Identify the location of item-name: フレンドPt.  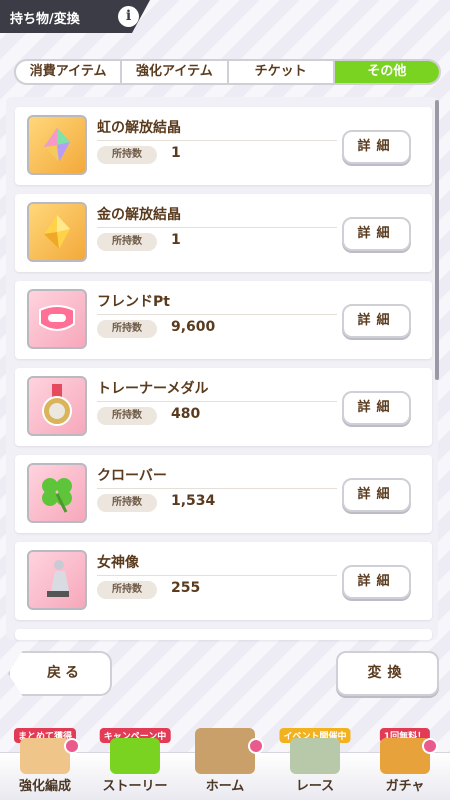
(133, 302).